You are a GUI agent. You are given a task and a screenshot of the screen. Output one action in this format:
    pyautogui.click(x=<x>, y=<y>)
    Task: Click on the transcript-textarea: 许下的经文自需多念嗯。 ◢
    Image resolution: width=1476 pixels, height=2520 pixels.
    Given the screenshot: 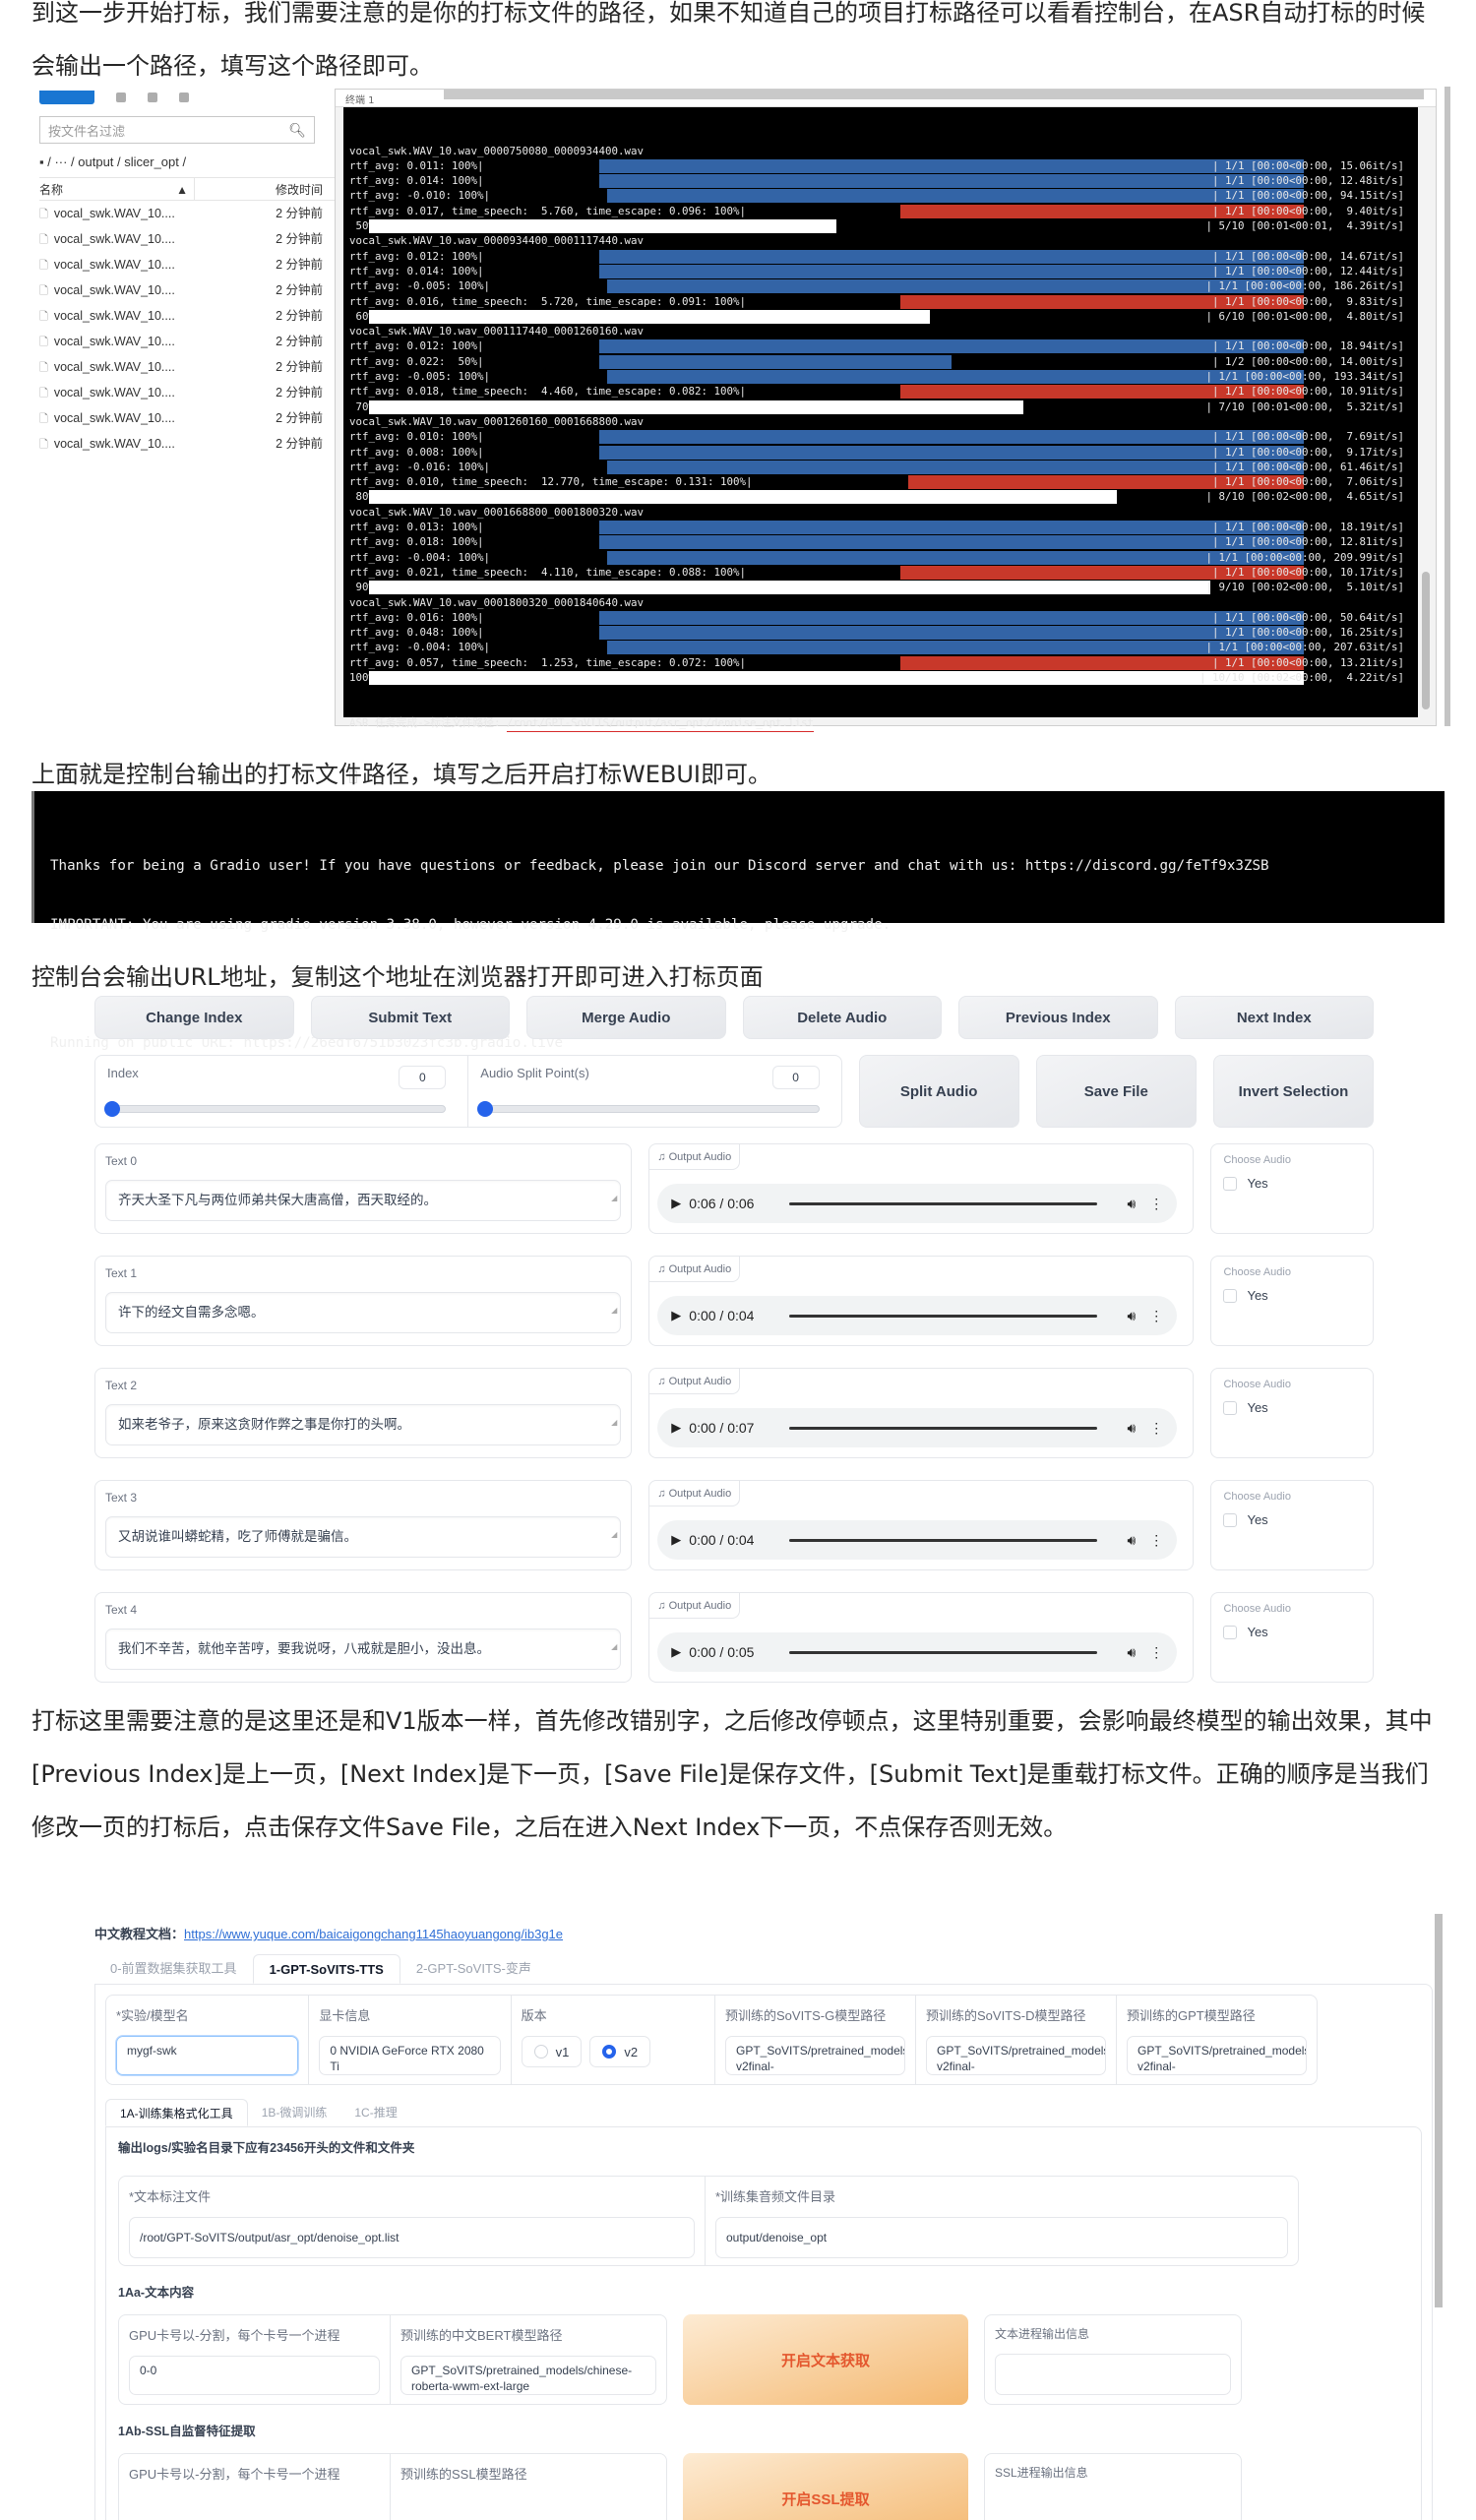 What is the action you would take?
    pyautogui.click(x=363, y=1312)
    